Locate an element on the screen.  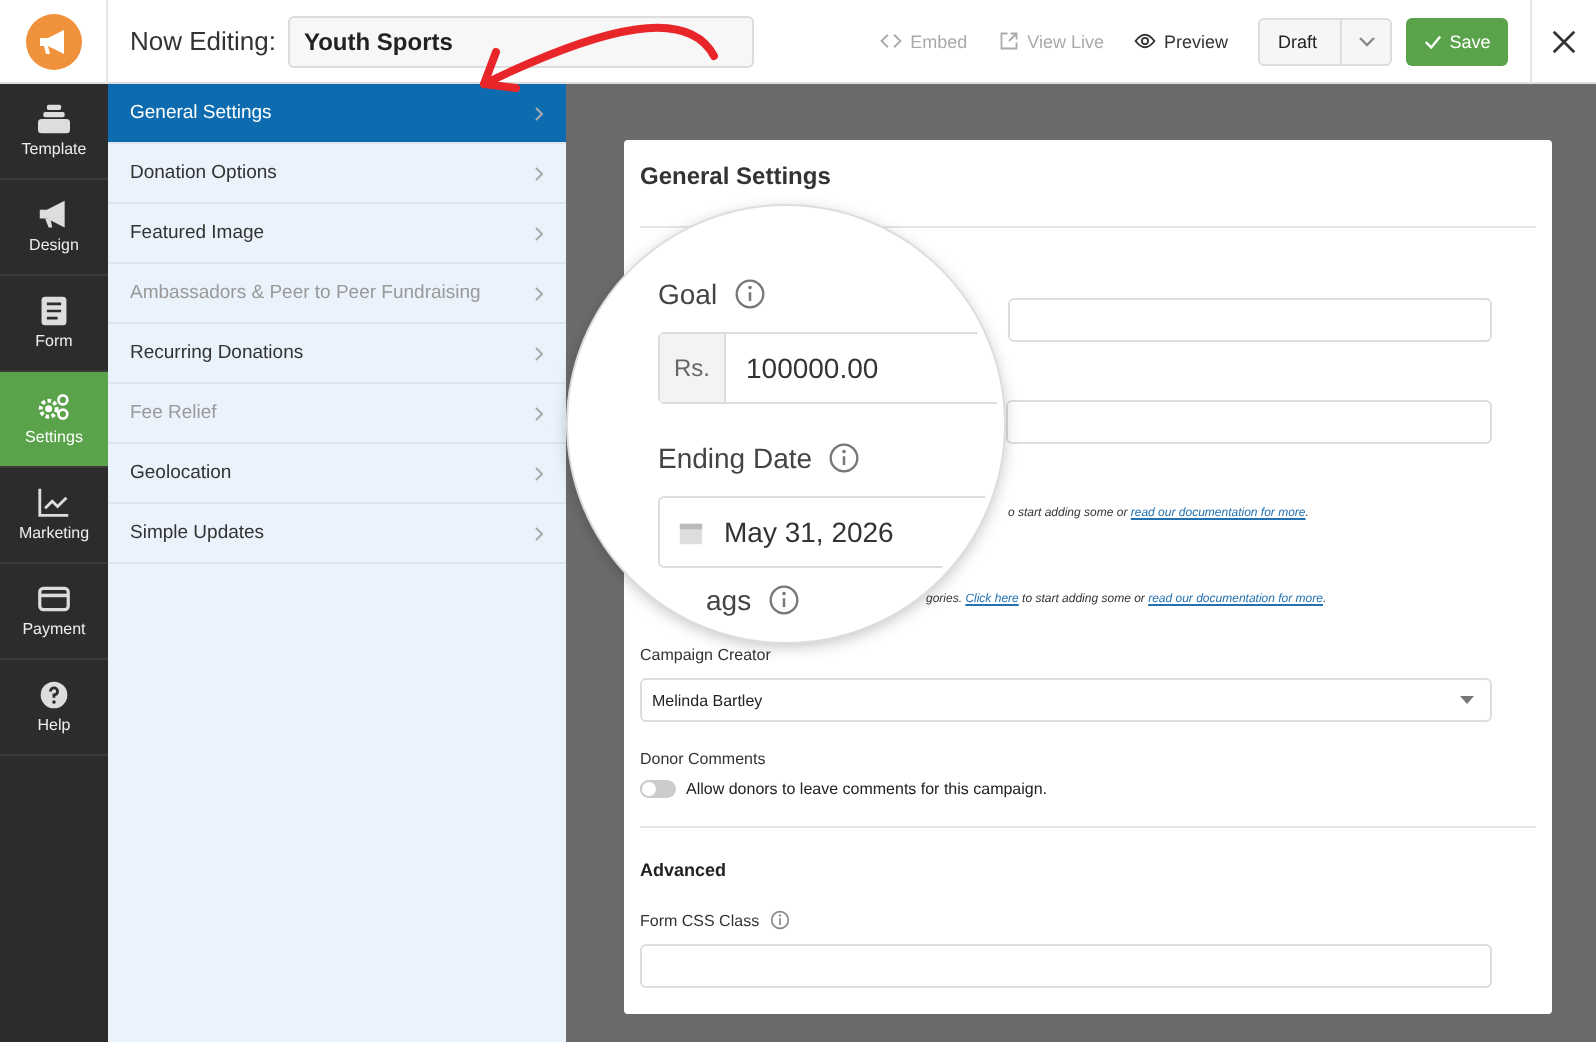
tab-label: Help is located at coordinates (54, 725).